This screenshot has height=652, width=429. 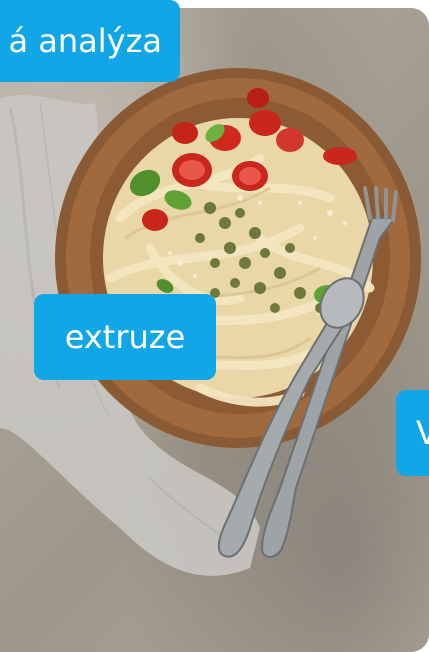 I want to click on tag-analysis: á analýza, so click(x=90, y=41).